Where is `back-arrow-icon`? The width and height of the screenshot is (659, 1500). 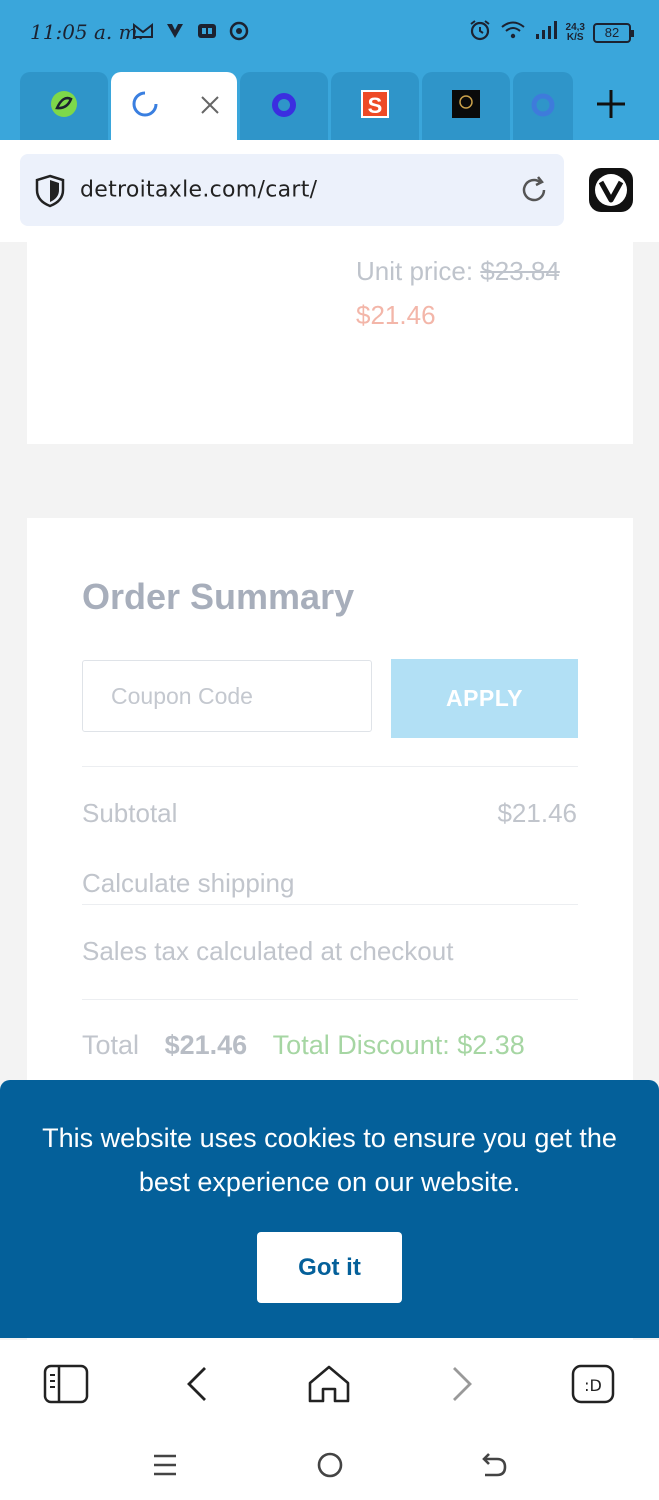
back-arrow-icon is located at coordinates (198, 1384).